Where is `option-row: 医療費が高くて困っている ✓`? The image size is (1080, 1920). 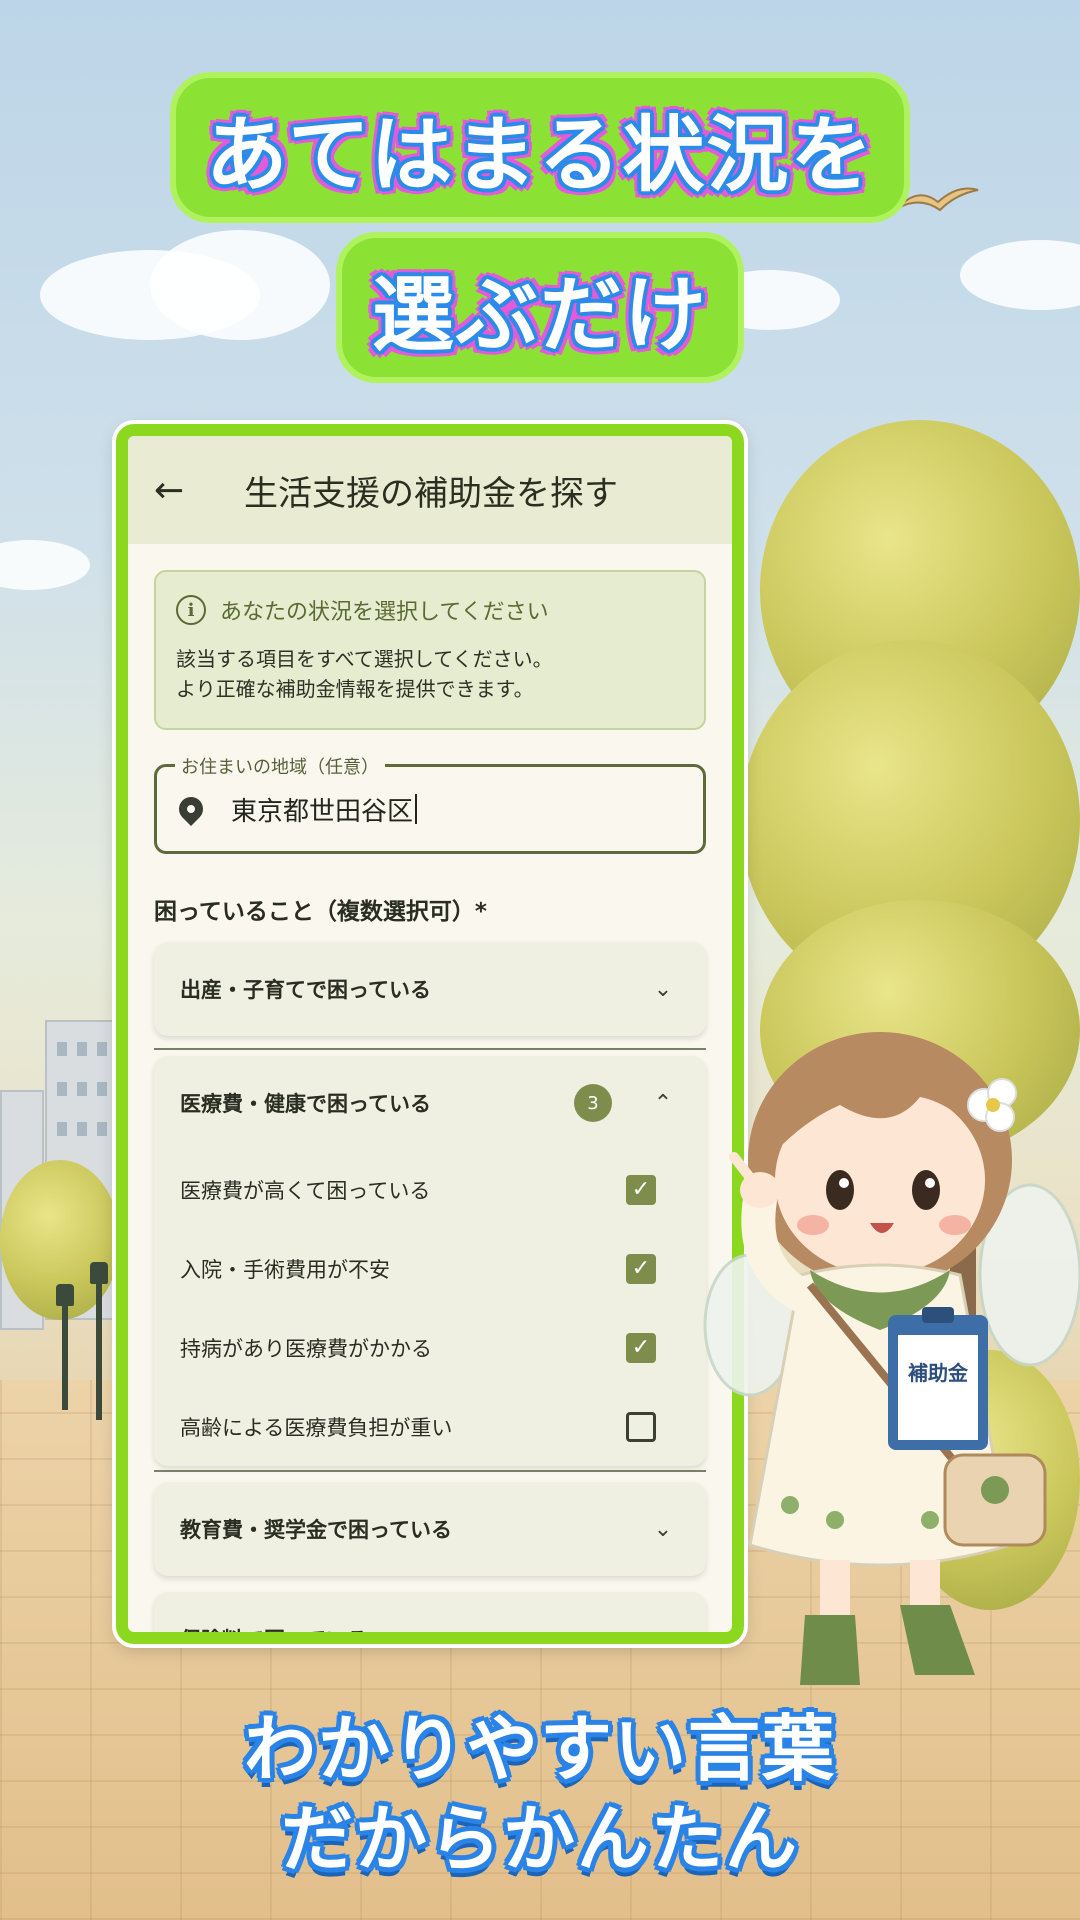 option-row: 医療費が高くて困っている ✓ is located at coordinates (430, 1189).